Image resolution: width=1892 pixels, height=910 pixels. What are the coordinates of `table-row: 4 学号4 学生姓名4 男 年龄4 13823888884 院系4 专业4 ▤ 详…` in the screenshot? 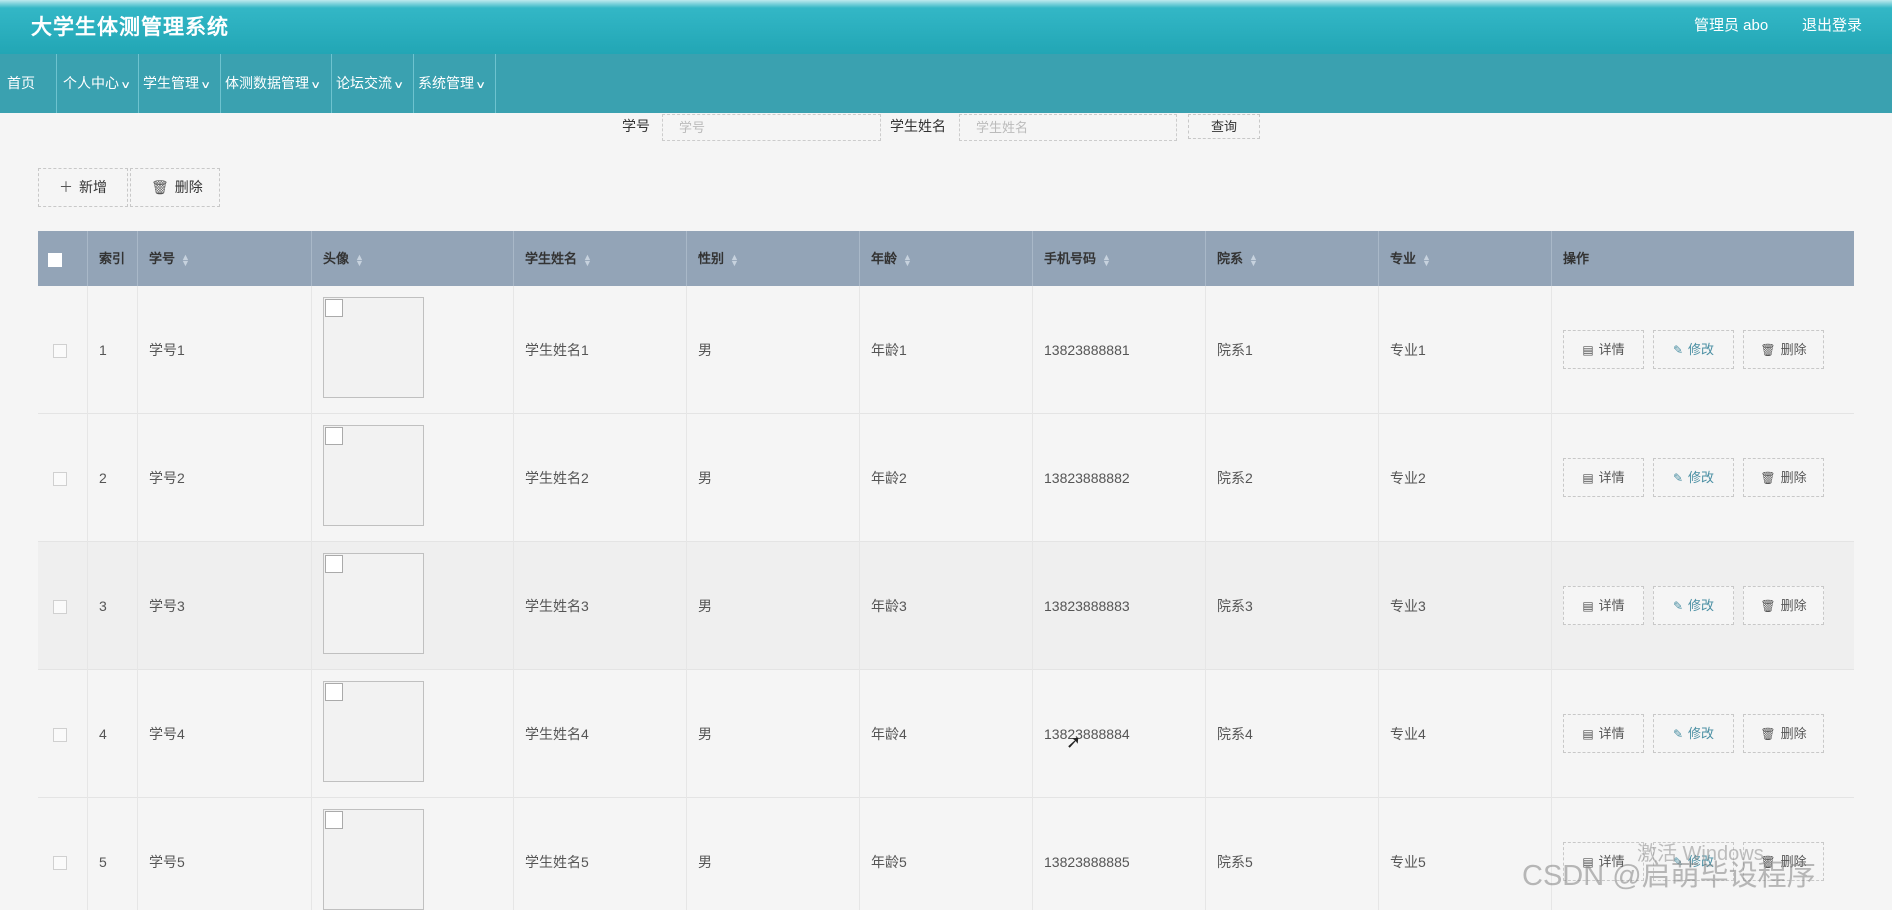 It's located at (946, 734).